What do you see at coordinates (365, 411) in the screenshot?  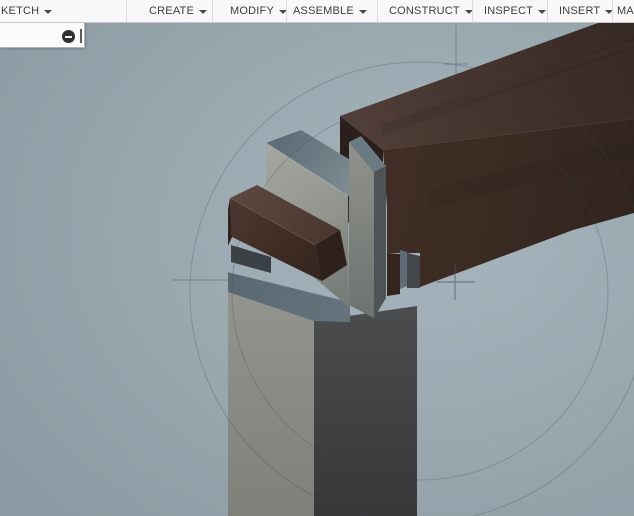 I see `post-dark-face` at bounding box center [365, 411].